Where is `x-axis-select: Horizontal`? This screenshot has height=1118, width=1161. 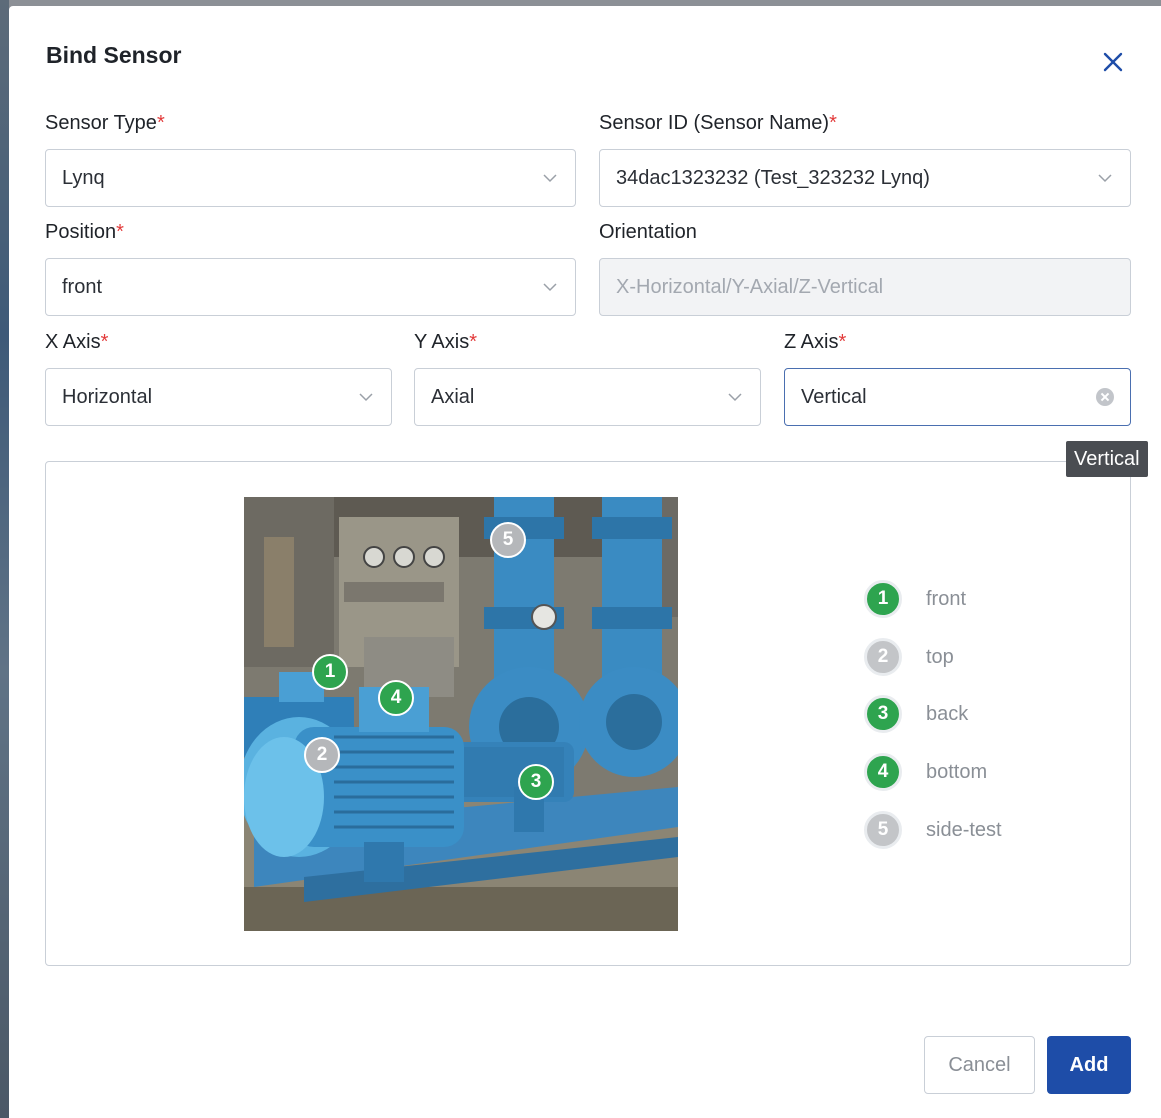
x-axis-select: Horizontal is located at coordinates (218, 397).